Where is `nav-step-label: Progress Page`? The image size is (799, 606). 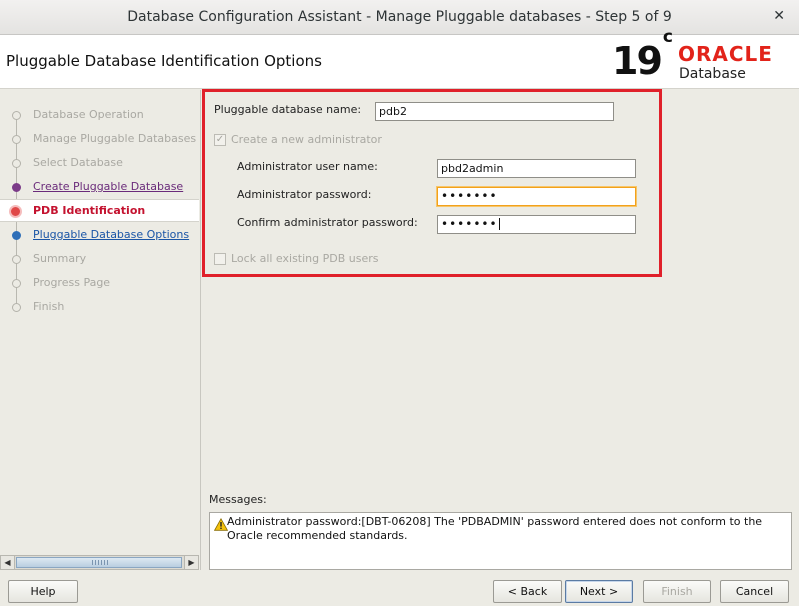 nav-step-label: Progress Page is located at coordinates (72, 282).